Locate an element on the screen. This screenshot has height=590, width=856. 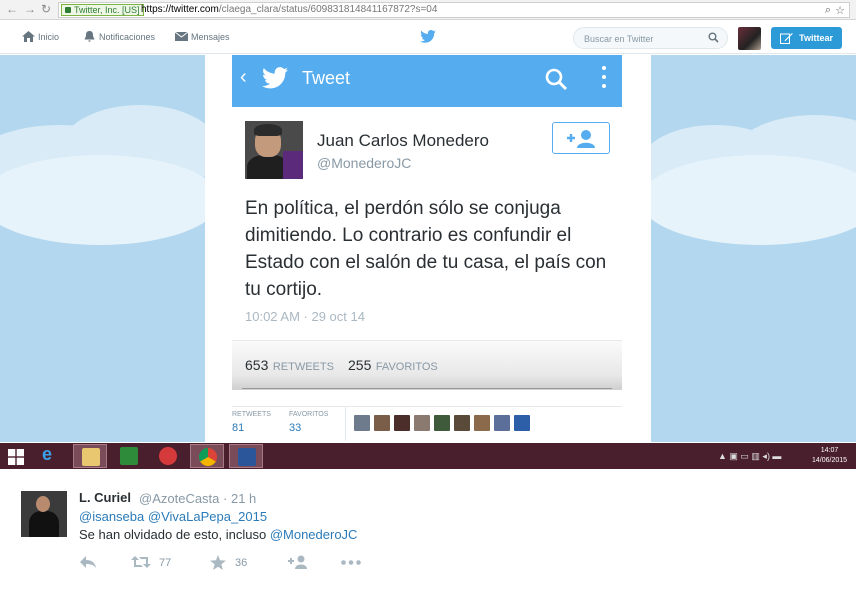
author-handle: @MonederoJC is located at coordinates (364, 163).